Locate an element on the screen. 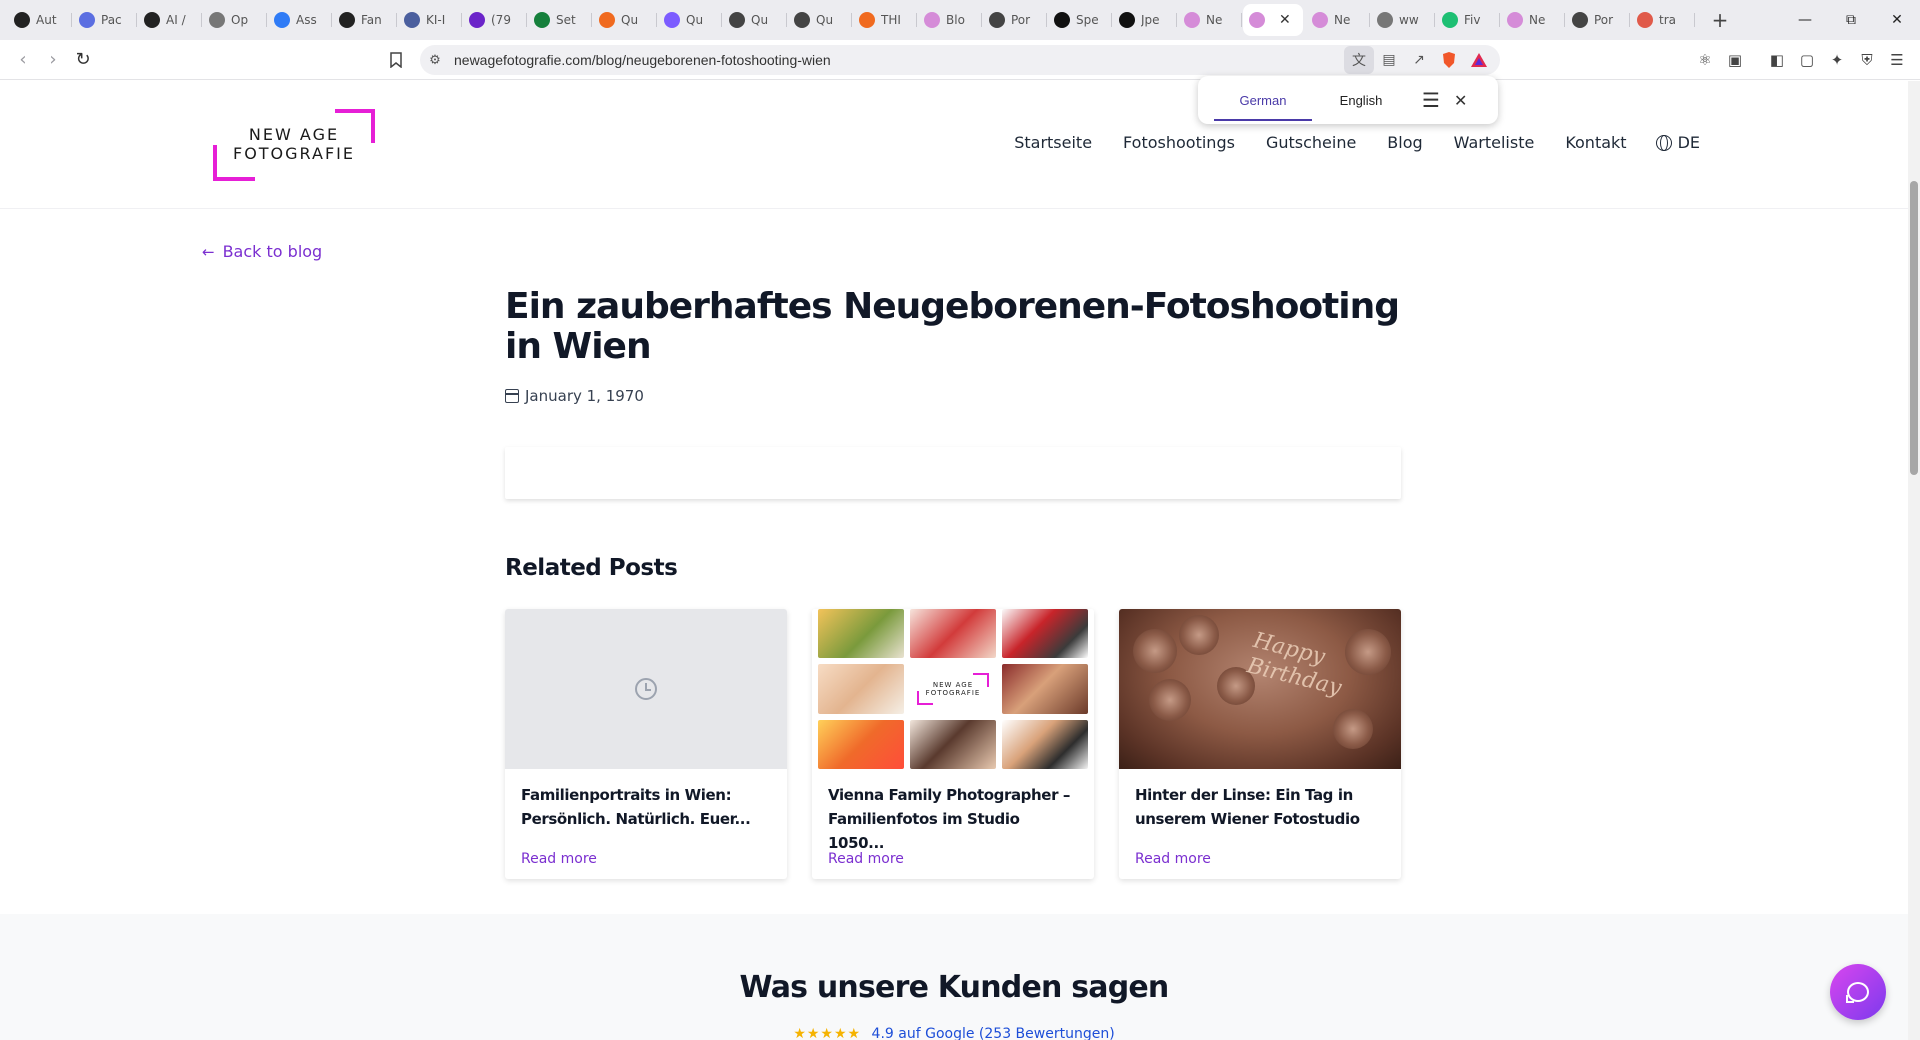 This screenshot has height=1040, width=1920. window-controls: — ⧉ ✕ is located at coordinates (1851, 20).